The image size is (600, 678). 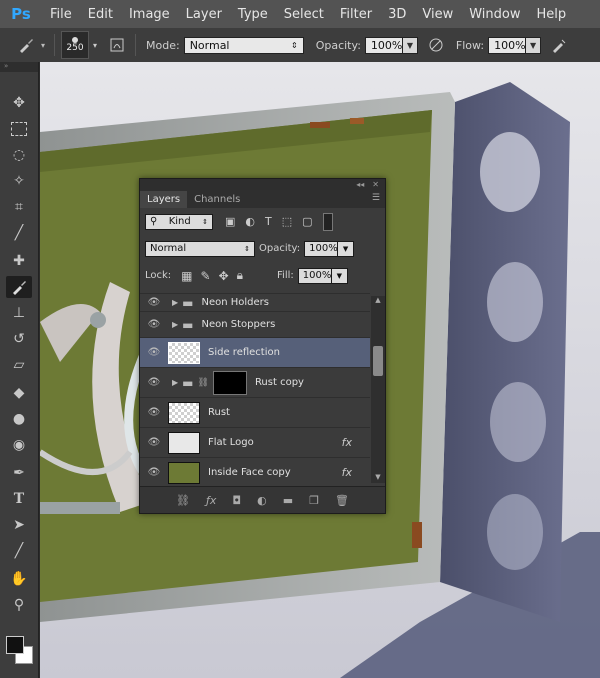 What do you see at coordinates (494, 14) in the screenshot?
I see `menu-window: Window` at bounding box center [494, 14].